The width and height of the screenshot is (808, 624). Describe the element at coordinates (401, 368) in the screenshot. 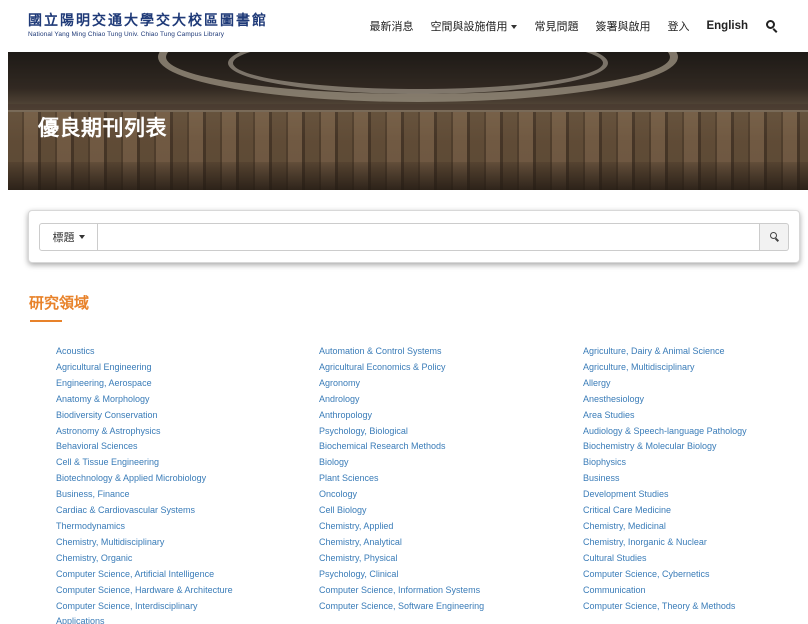

I see `research-area-link: Agricultural Economics & Policy` at that location.